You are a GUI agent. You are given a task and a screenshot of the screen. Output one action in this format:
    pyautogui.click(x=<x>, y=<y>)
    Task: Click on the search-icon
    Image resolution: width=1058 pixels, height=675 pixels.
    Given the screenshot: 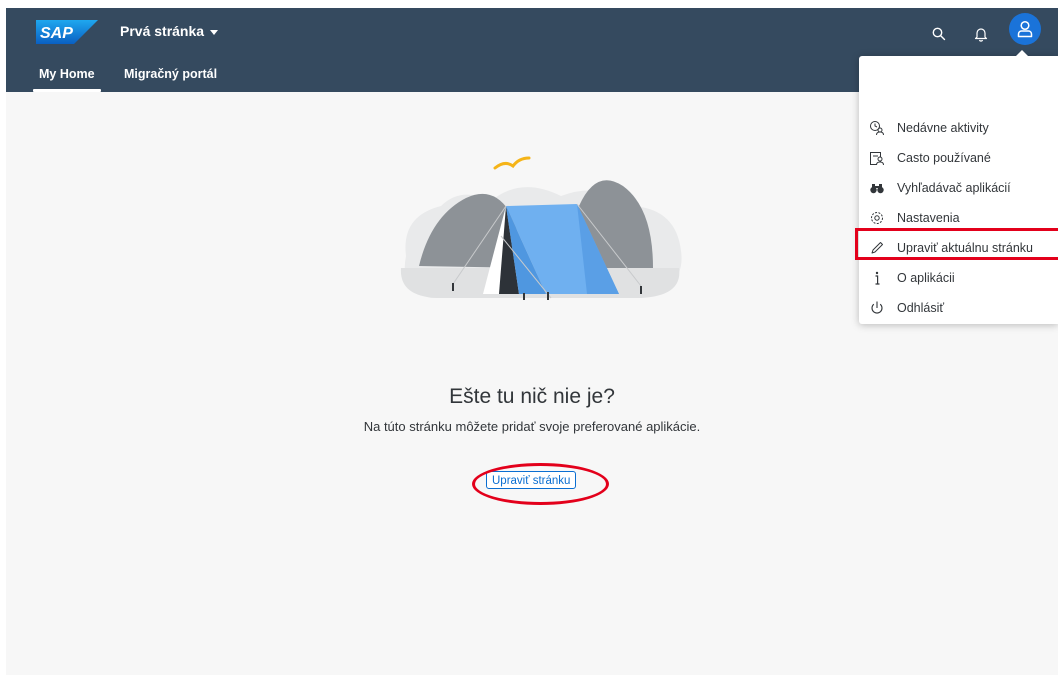 What is the action you would take?
    pyautogui.click(x=939, y=34)
    